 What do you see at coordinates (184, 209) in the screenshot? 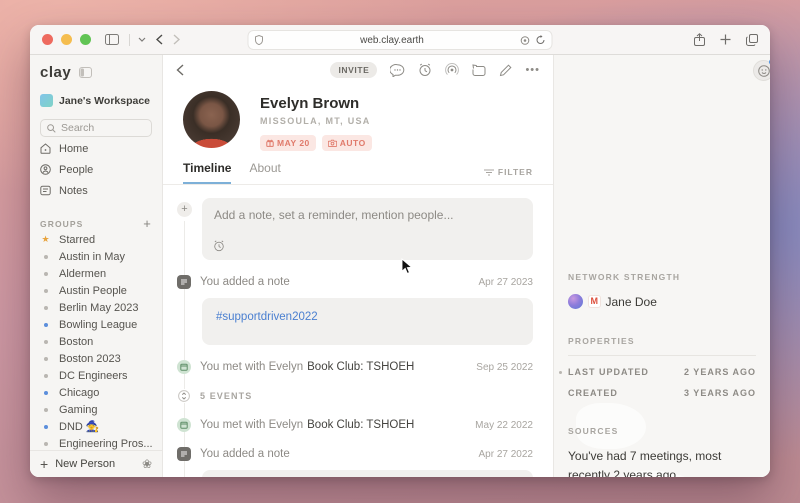
I see `add-note-plus-button: +` at bounding box center [184, 209].